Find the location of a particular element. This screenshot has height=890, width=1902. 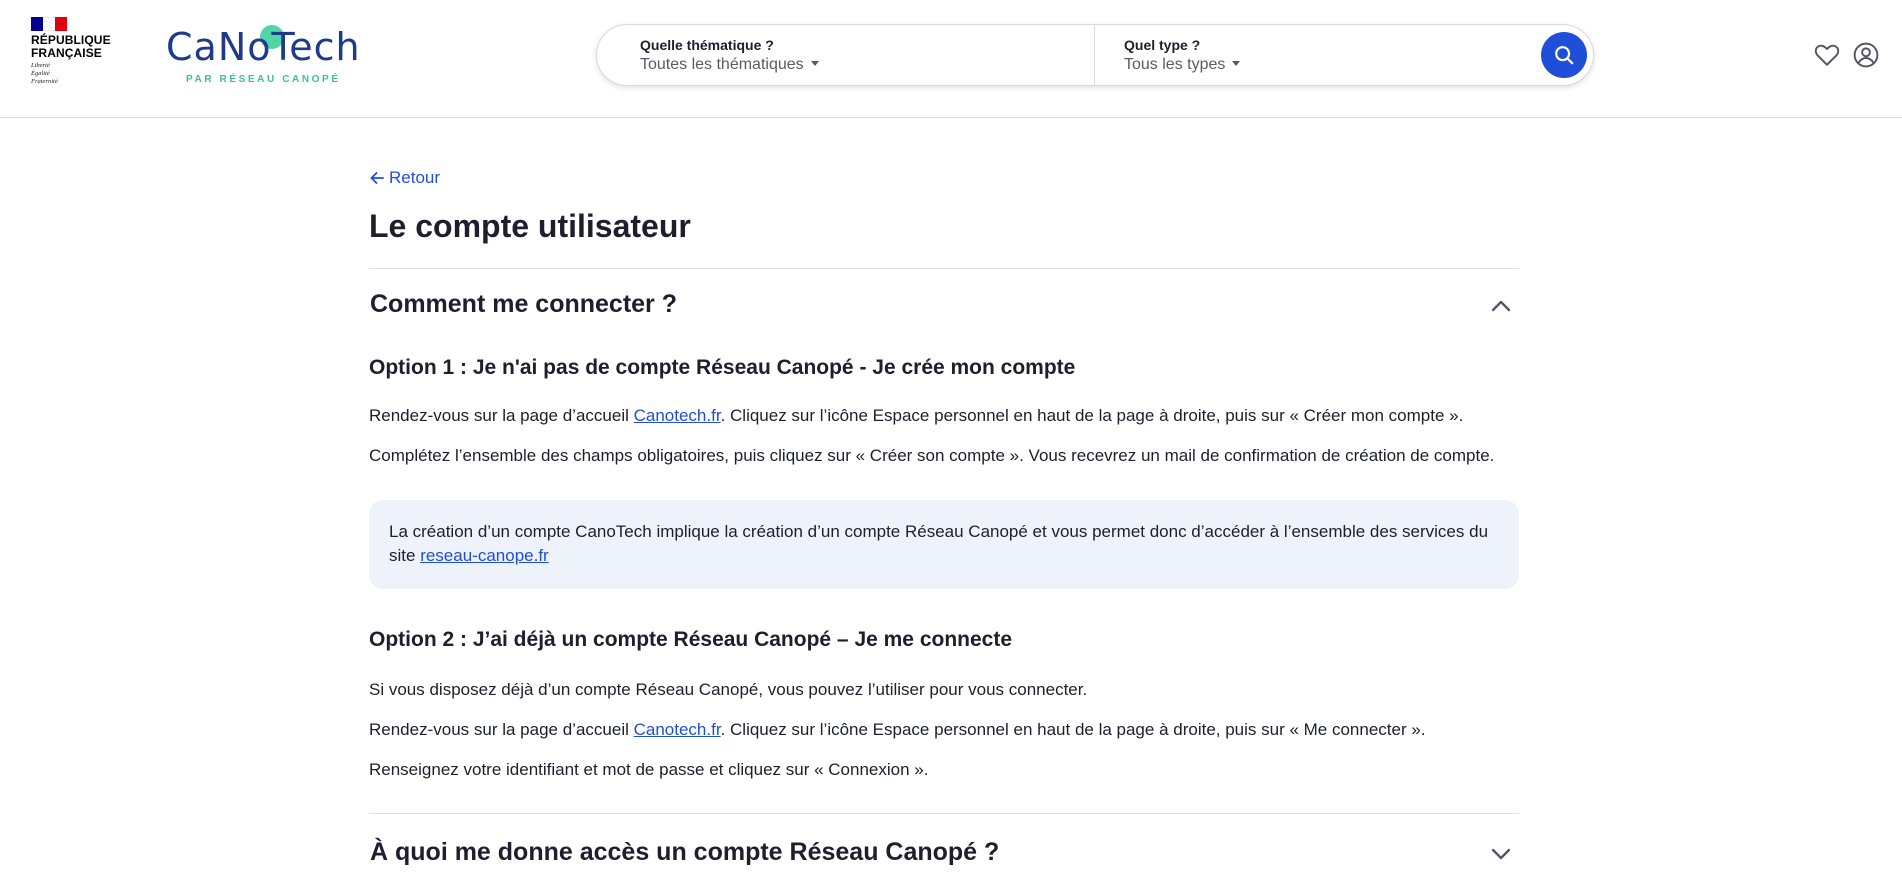

motto-line2: Égalité is located at coordinates (40, 73).